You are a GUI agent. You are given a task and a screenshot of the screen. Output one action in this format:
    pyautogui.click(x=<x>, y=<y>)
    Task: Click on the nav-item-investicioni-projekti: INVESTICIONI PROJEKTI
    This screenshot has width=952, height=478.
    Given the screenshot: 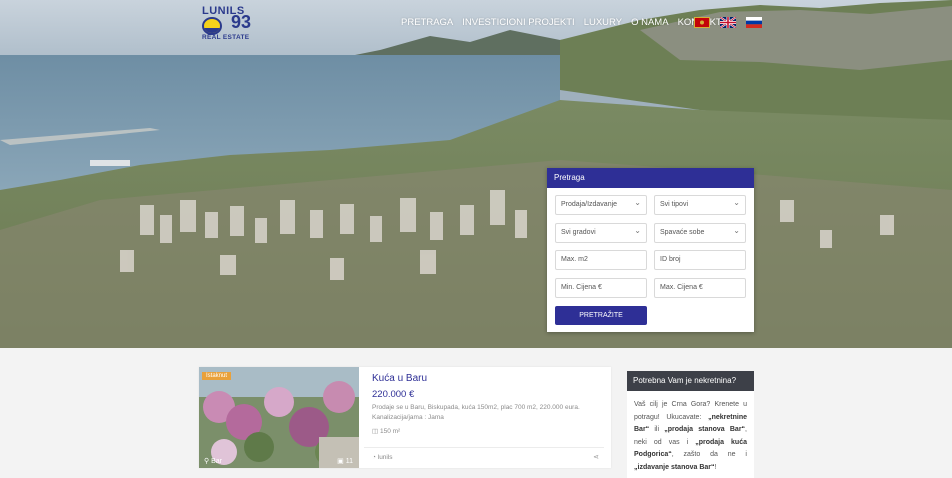 What is the action you would take?
    pyautogui.click(x=518, y=22)
    